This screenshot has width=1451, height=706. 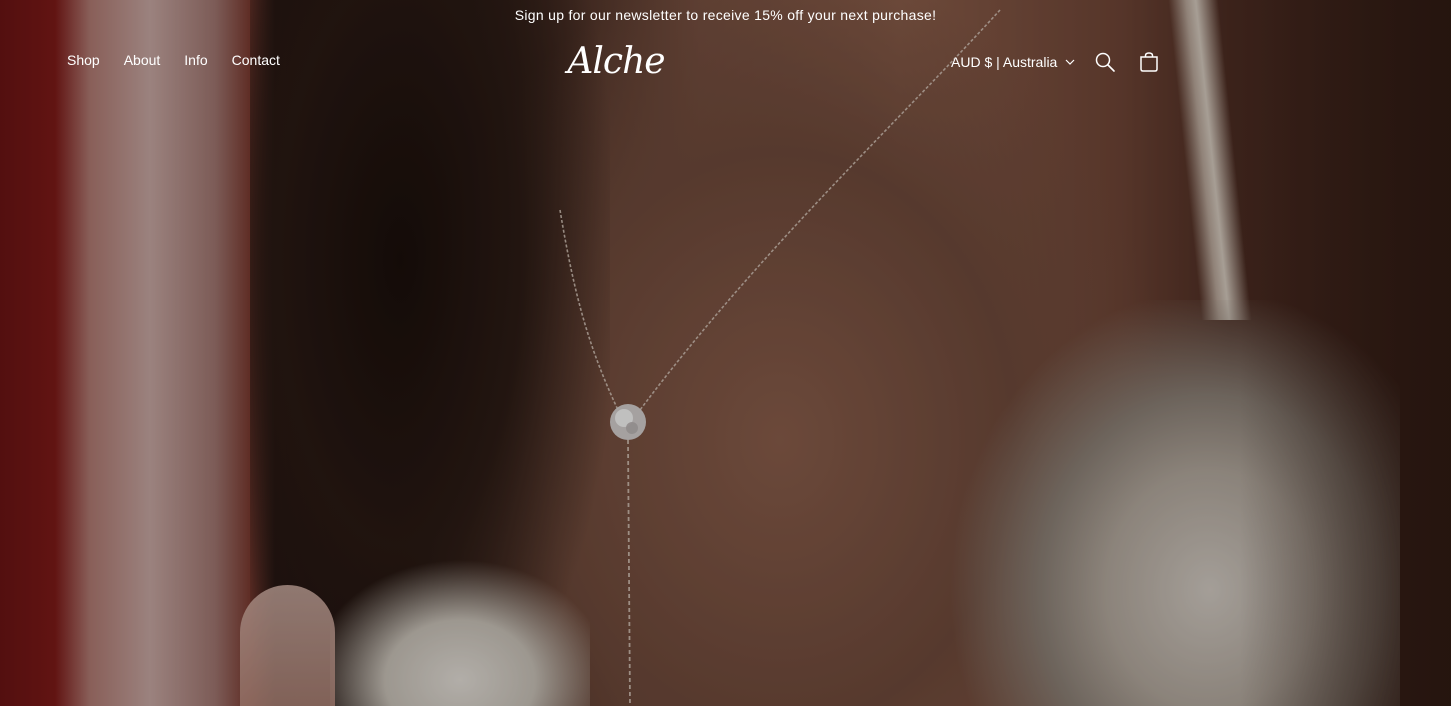 What do you see at coordinates (1070, 62) in the screenshot?
I see `chevron-down-icon` at bounding box center [1070, 62].